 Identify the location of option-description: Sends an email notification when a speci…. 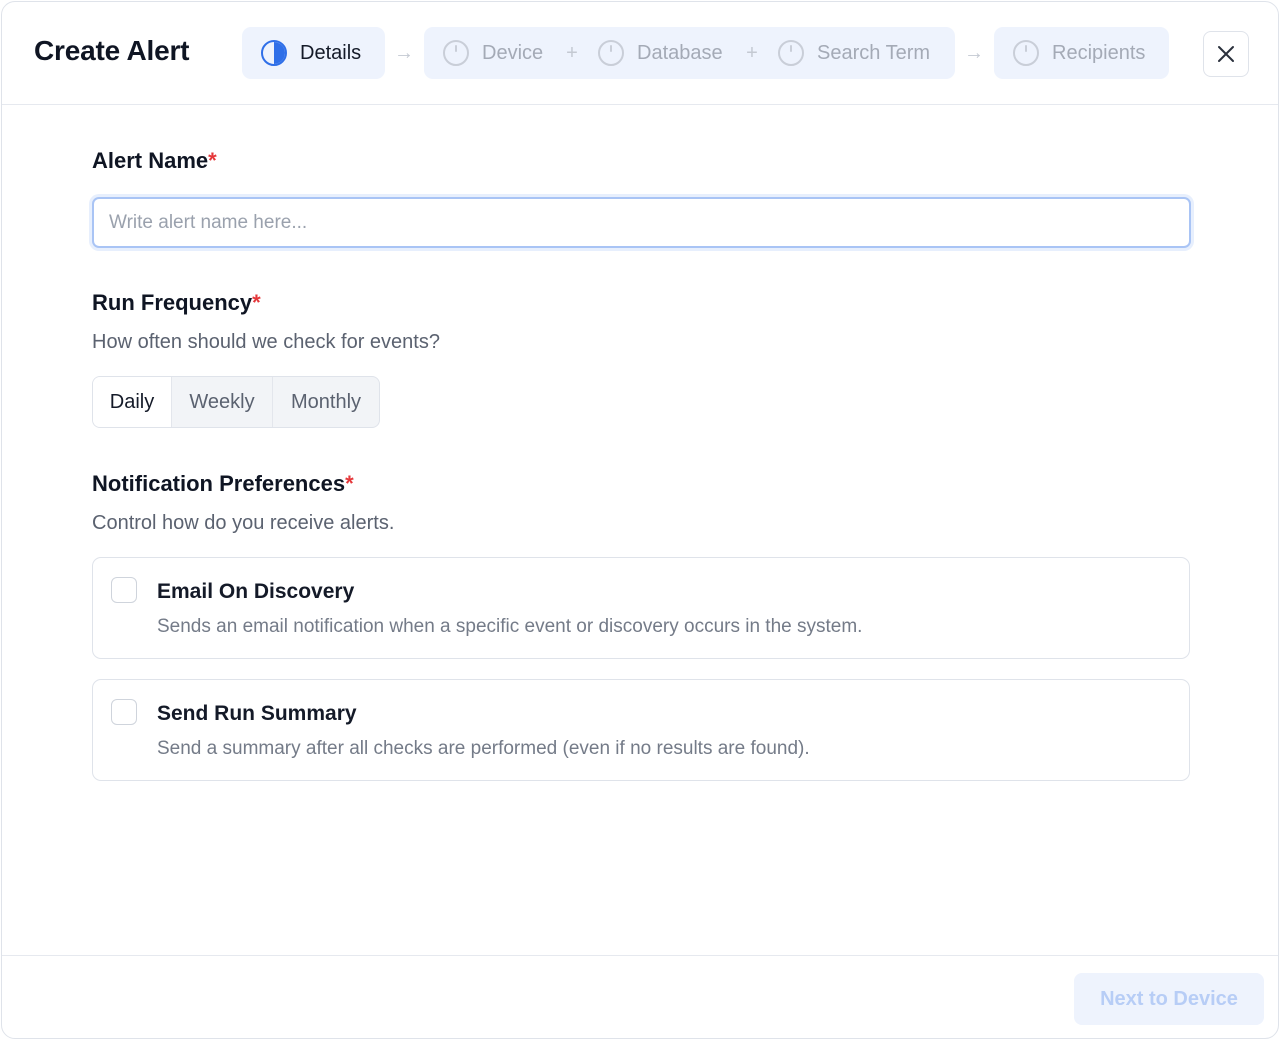
(510, 626).